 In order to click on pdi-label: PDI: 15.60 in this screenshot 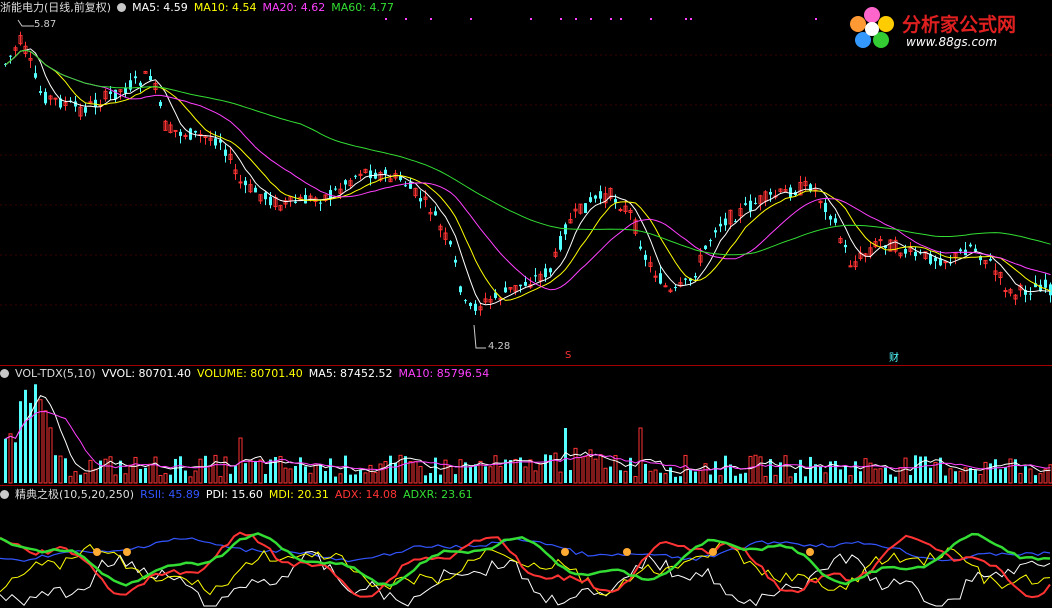, I will do `click(234, 494)`.